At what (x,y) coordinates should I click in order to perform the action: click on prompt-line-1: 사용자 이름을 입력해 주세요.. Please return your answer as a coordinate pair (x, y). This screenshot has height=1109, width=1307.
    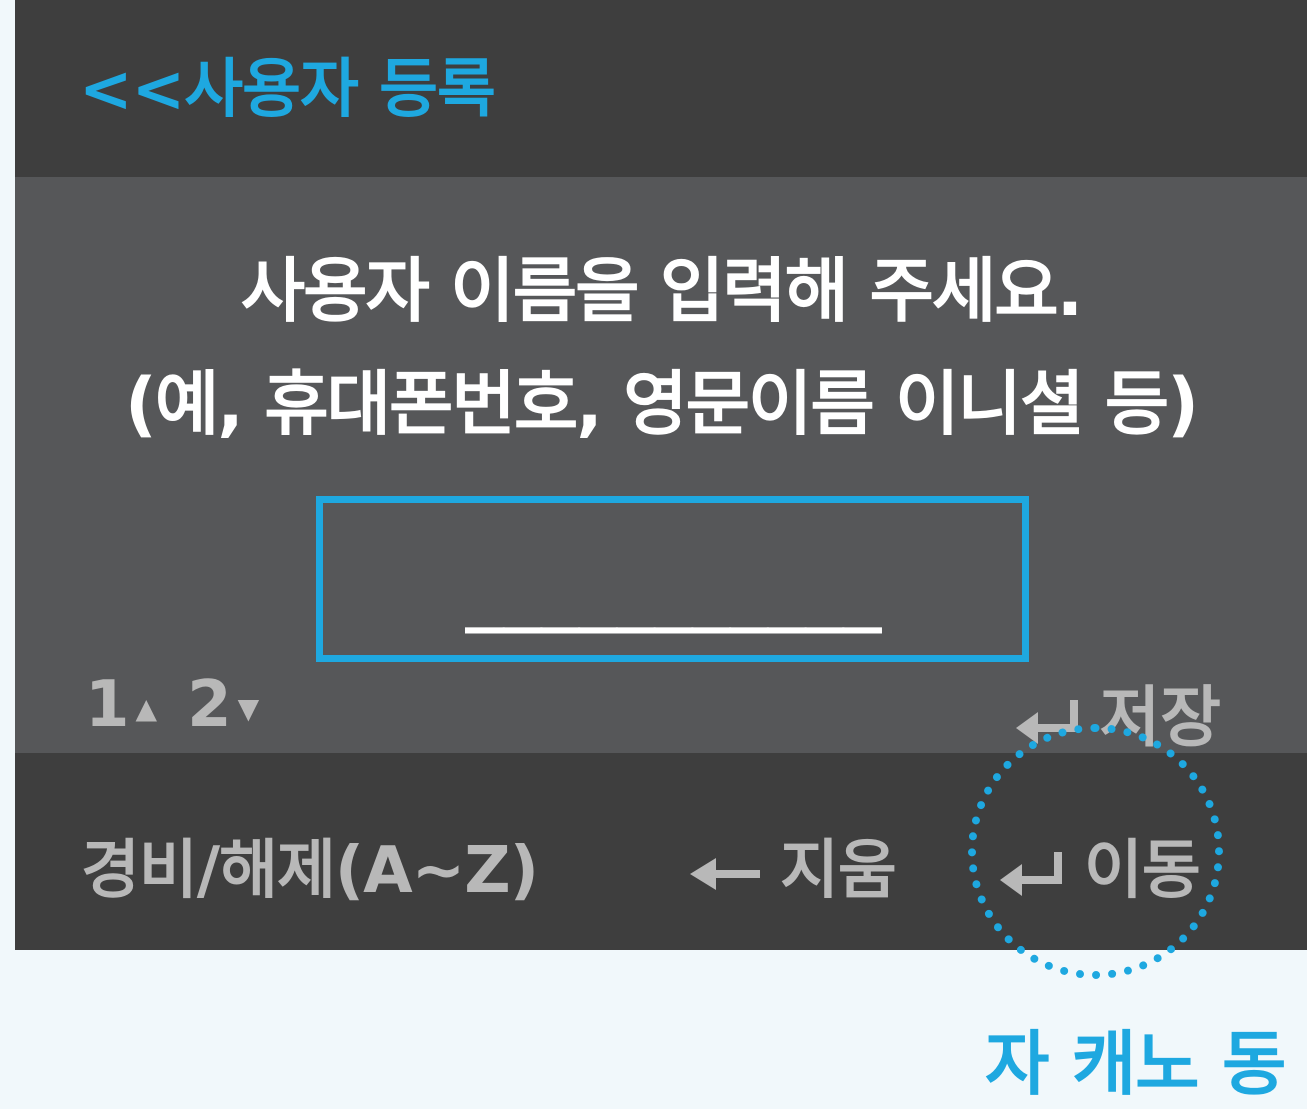
    Looking at the image, I should click on (662, 291).